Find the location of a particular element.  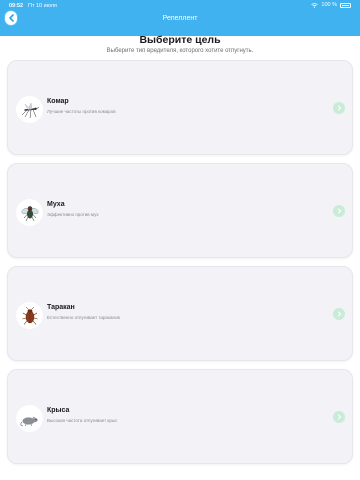

card-description: Лучшие частоты против комаров is located at coordinates (81, 111).